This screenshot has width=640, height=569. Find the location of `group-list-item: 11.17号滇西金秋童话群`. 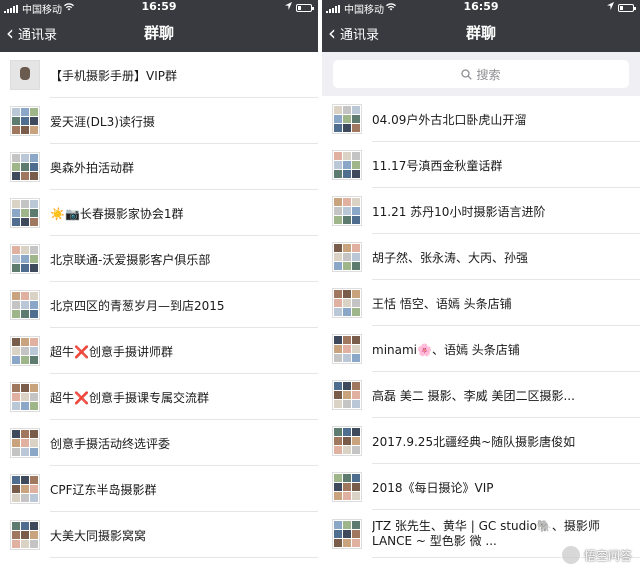

group-list-item: 11.17号滇西金秋童话群 is located at coordinates (481, 165).